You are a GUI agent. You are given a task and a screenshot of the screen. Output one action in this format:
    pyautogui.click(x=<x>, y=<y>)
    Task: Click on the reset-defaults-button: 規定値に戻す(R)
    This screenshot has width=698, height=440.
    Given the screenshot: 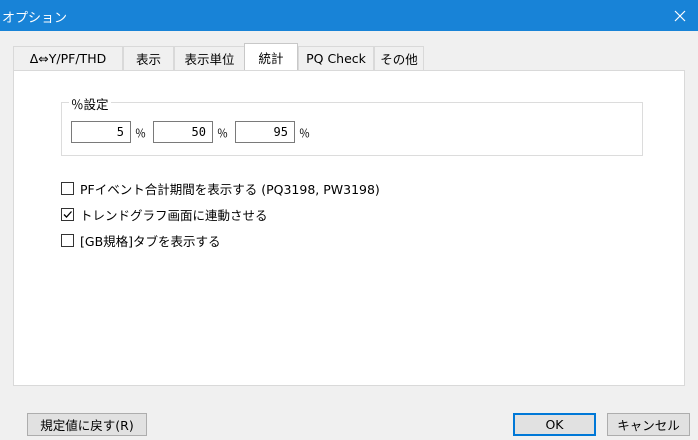 What is the action you would take?
    pyautogui.click(x=87, y=424)
    